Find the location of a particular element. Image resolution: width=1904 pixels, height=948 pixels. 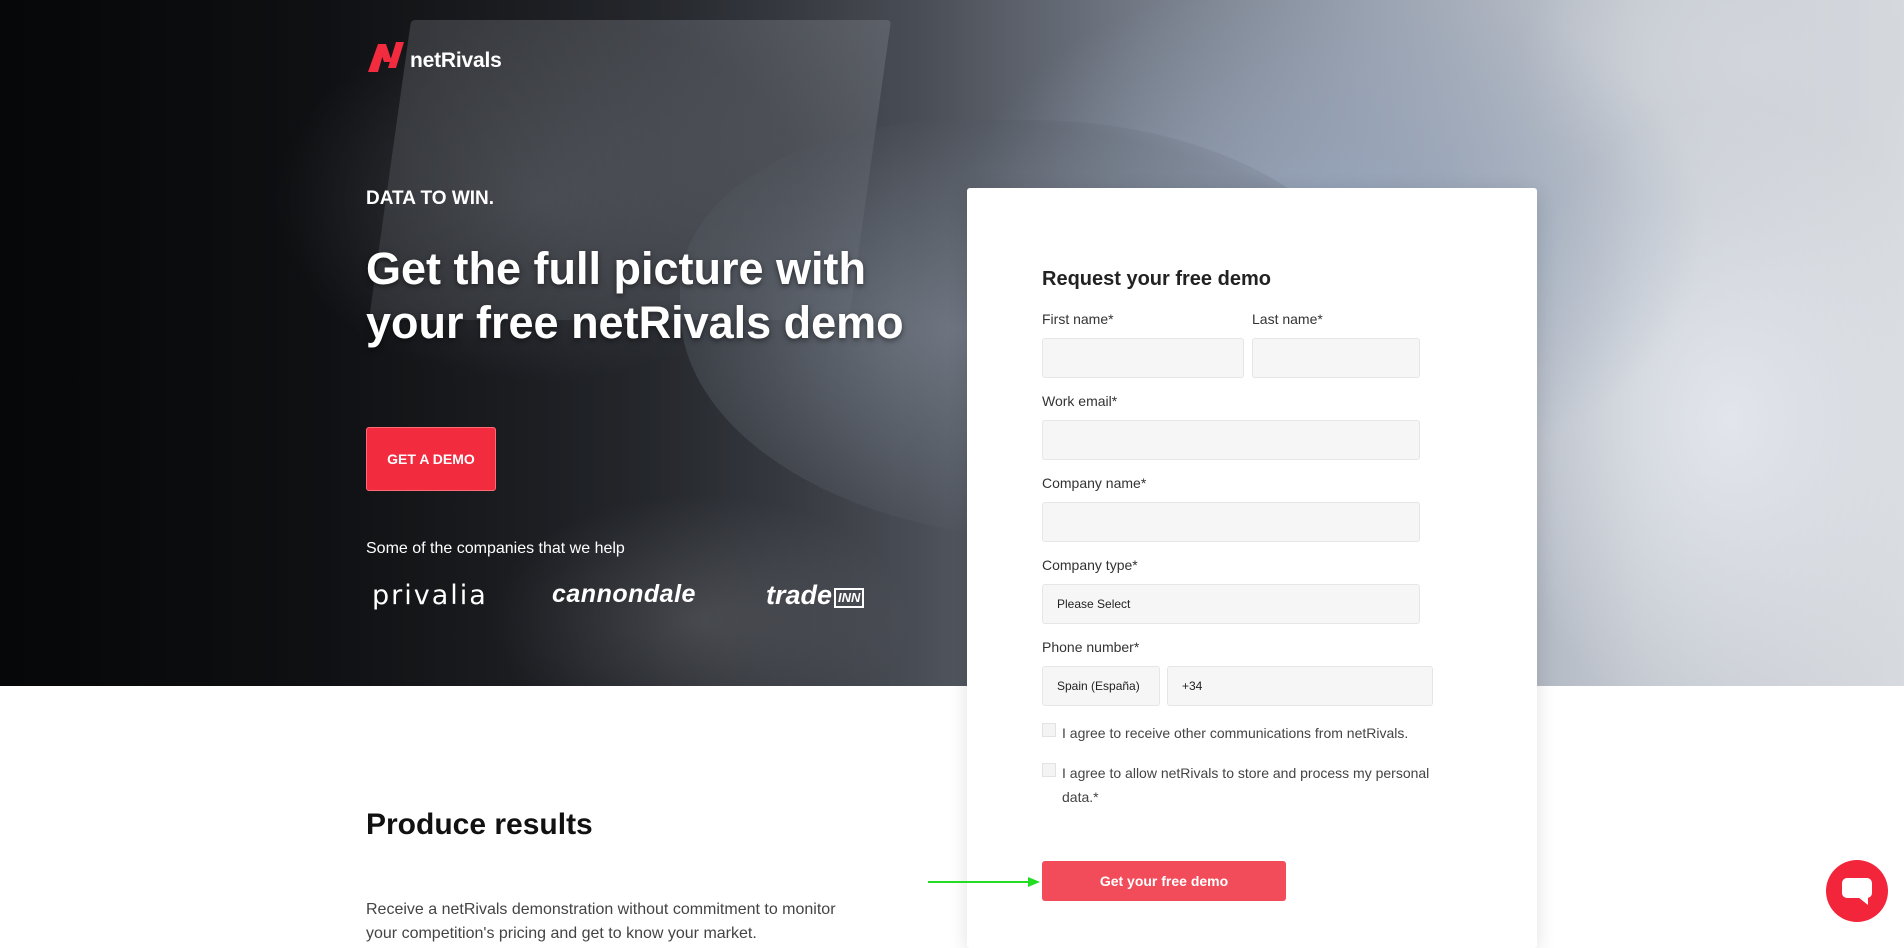

logo-text: netRivals is located at coordinates (456, 60).